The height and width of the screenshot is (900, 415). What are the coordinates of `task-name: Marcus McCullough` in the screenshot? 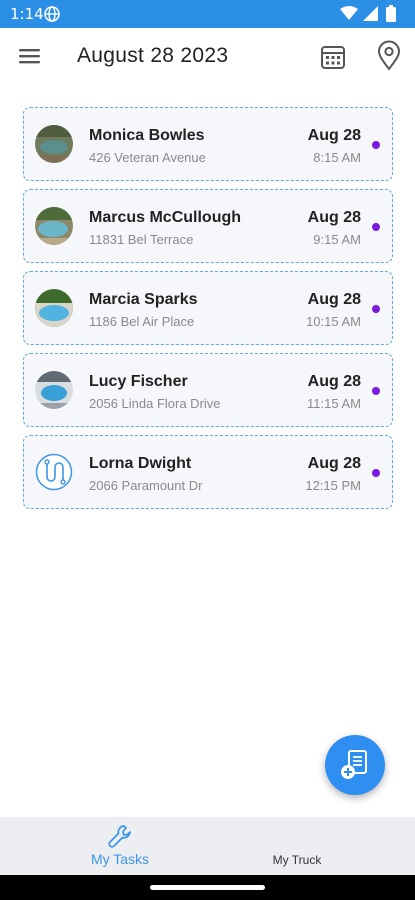 It's located at (165, 217).